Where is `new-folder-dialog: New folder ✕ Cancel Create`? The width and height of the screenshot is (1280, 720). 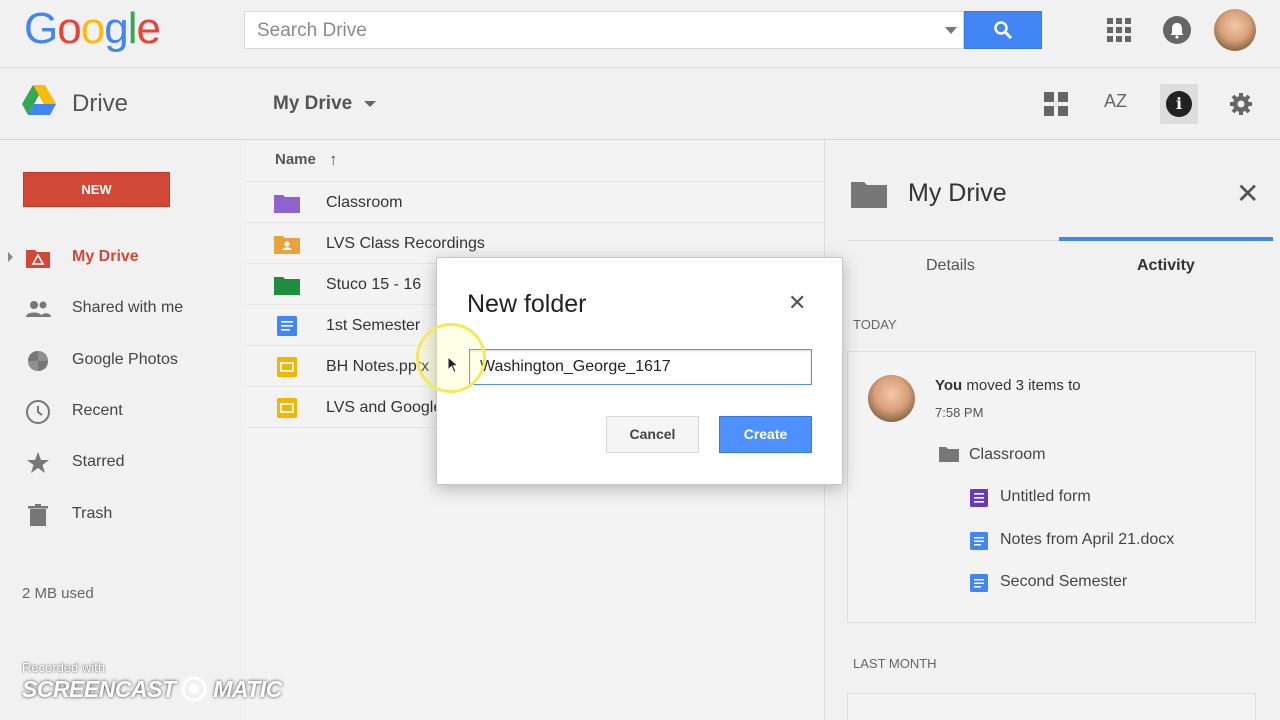 new-folder-dialog: New folder ✕ Cancel Create is located at coordinates (639, 371).